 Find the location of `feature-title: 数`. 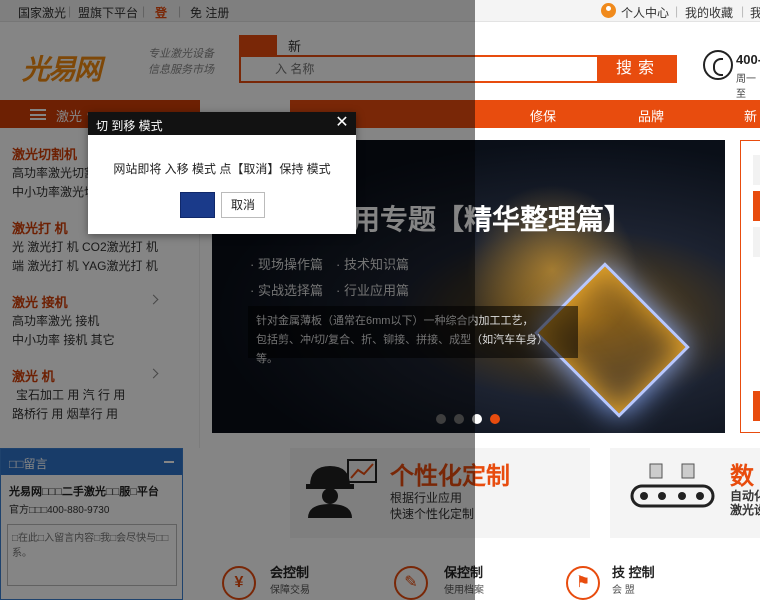

feature-title: 数 is located at coordinates (742, 476).